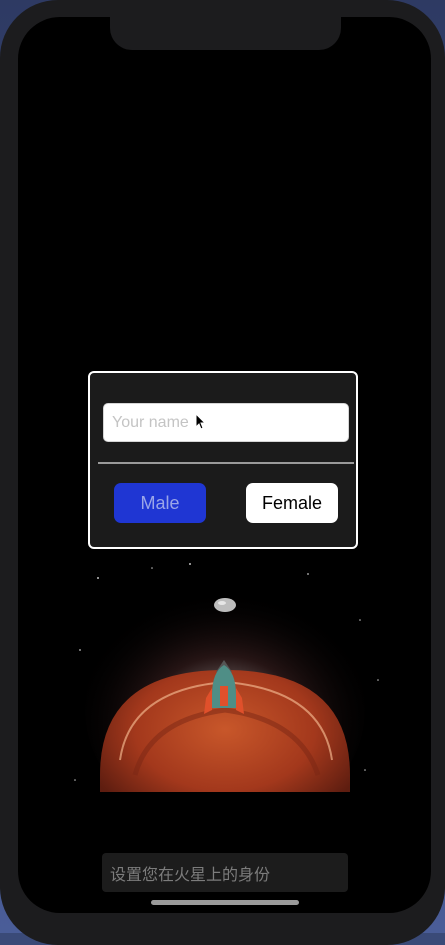 Image resolution: width=445 pixels, height=945 pixels. I want to click on identity-dialog: Male Female, so click(223, 460).